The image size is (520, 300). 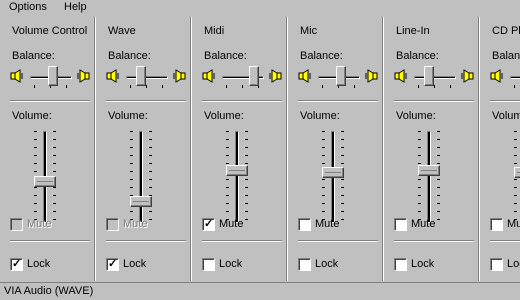 I want to click on channel-title: CD Player, so click(x=506, y=31).